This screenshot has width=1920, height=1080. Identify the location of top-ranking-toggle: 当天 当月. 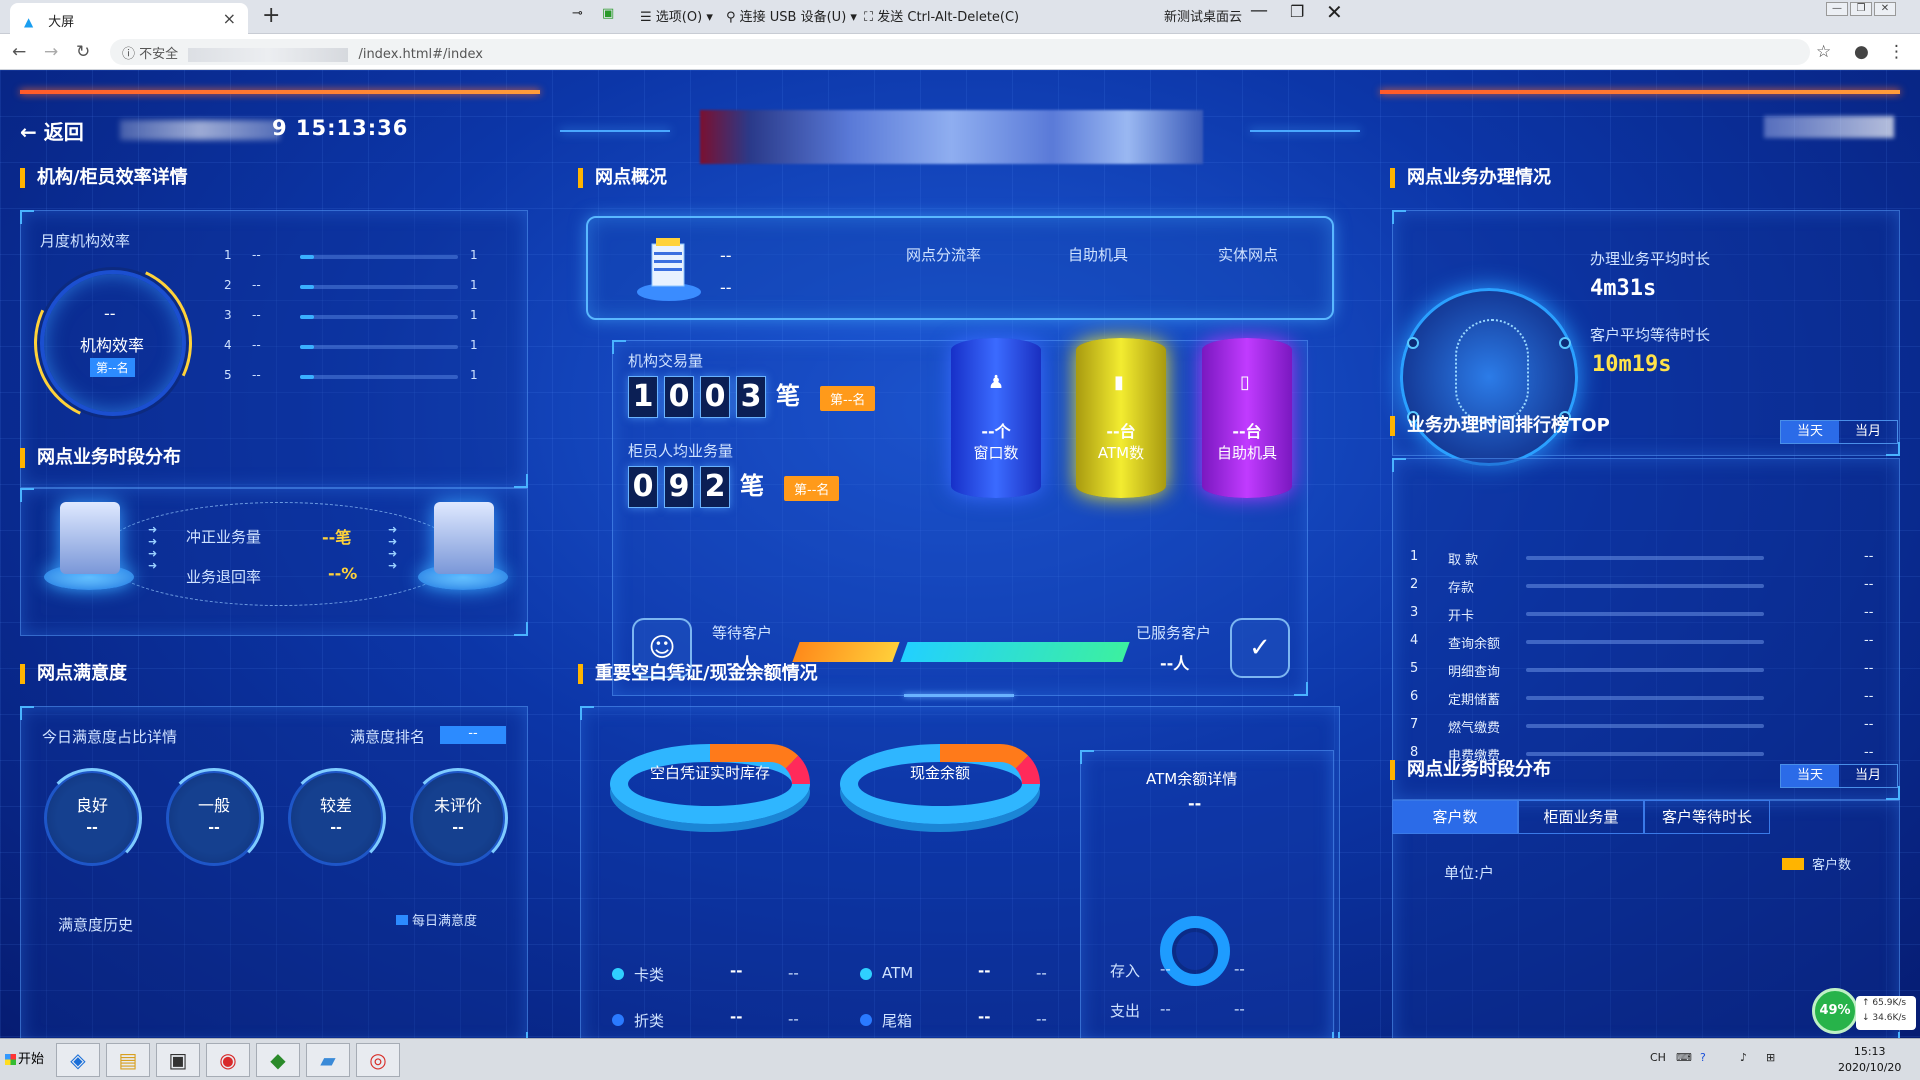
(1839, 432).